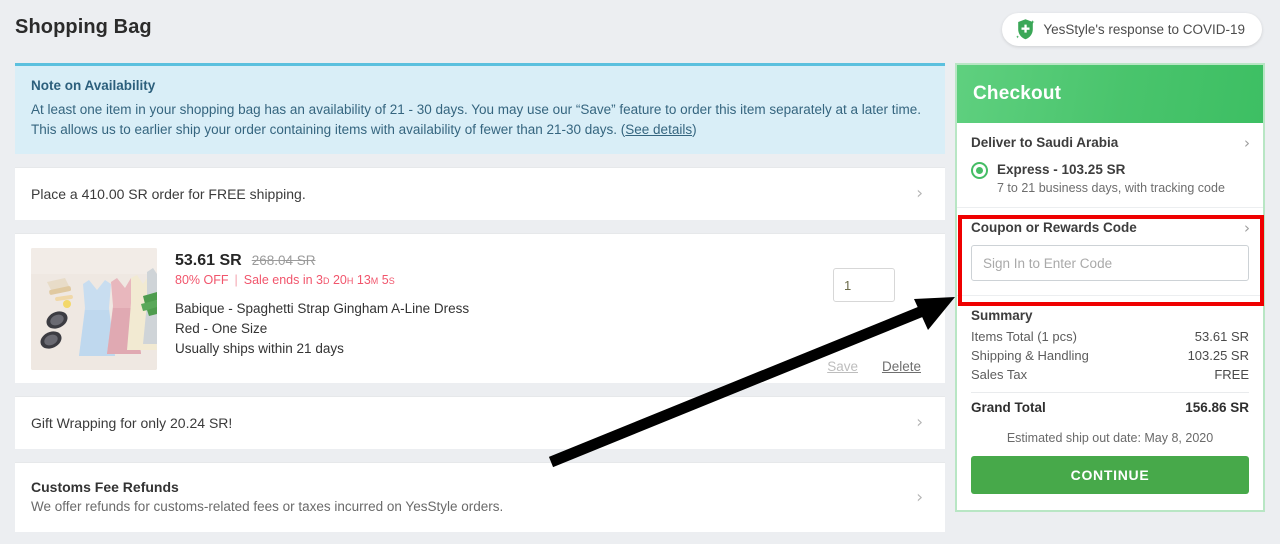 Image resolution: width=1280 pixels, height=544 pixels. Describe the element at coordinates (1110, 392) in the screenshot. I see `summary-divider` at that location.